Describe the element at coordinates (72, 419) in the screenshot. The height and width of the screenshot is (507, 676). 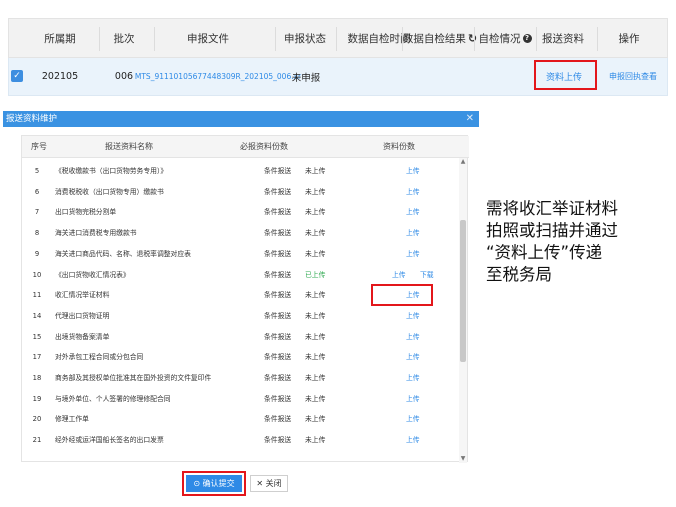
I see `material-name: 修理工作单` at that location.